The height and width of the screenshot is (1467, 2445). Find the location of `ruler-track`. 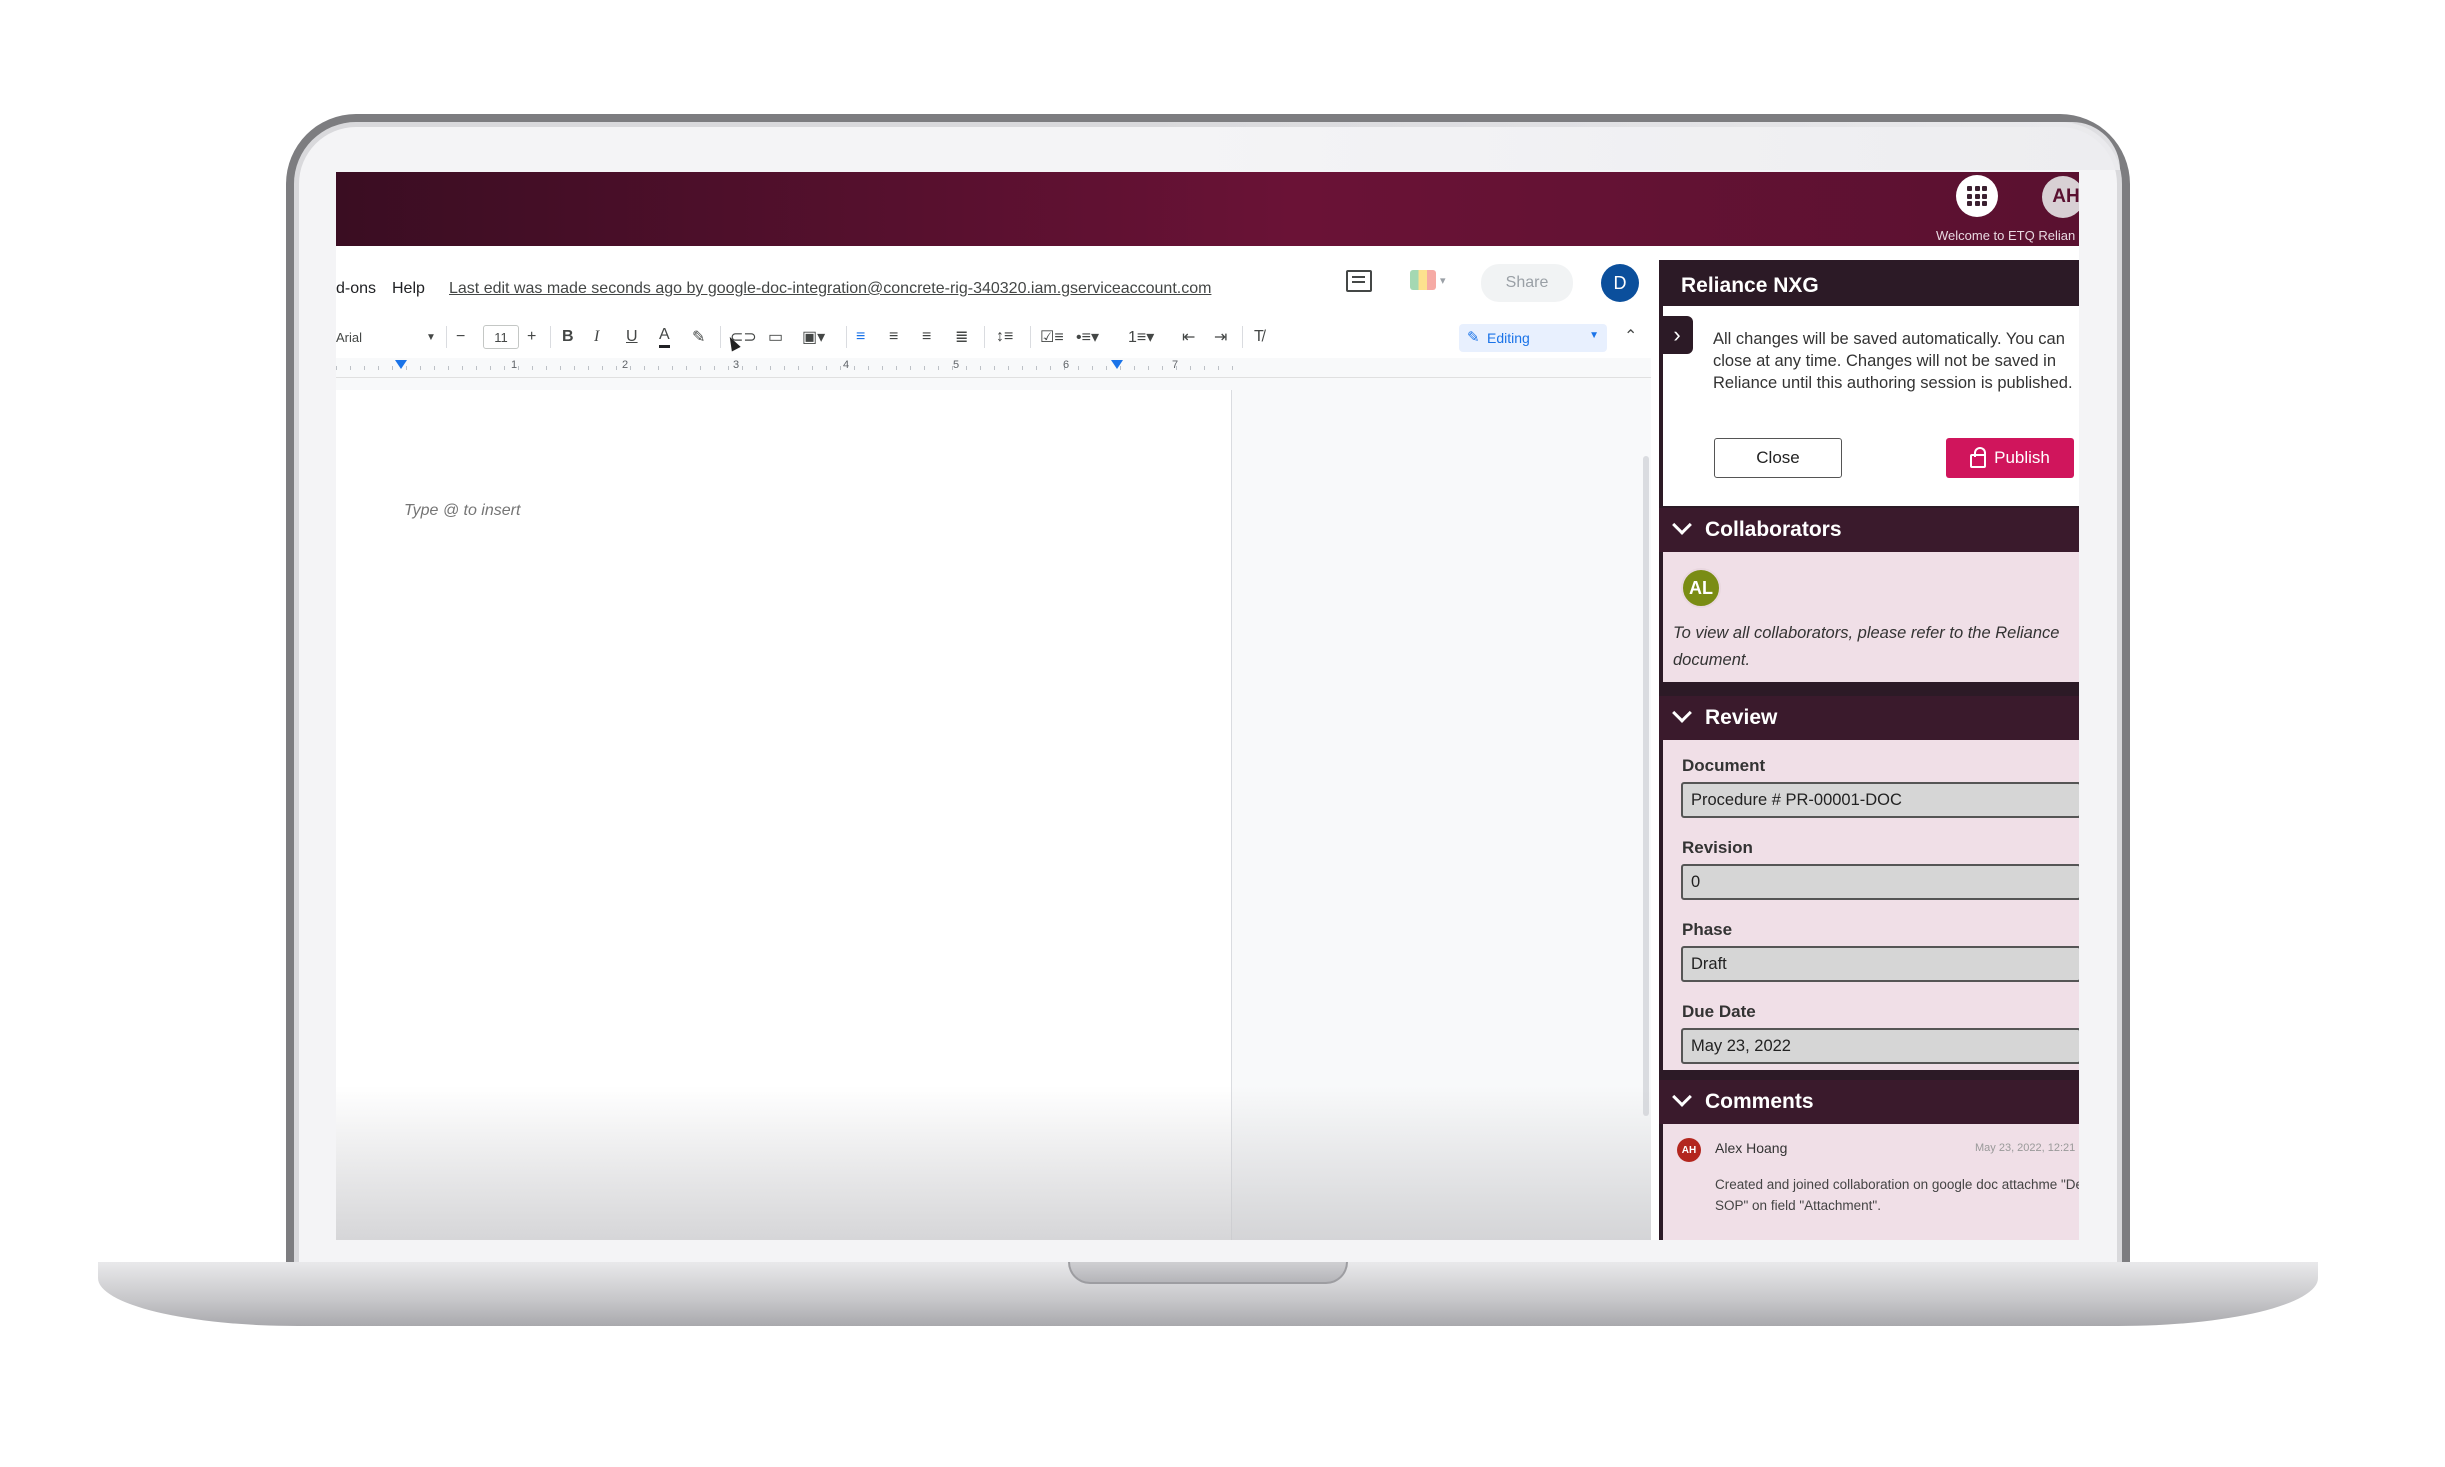

ruler-track is located at coordinates (786, 368).